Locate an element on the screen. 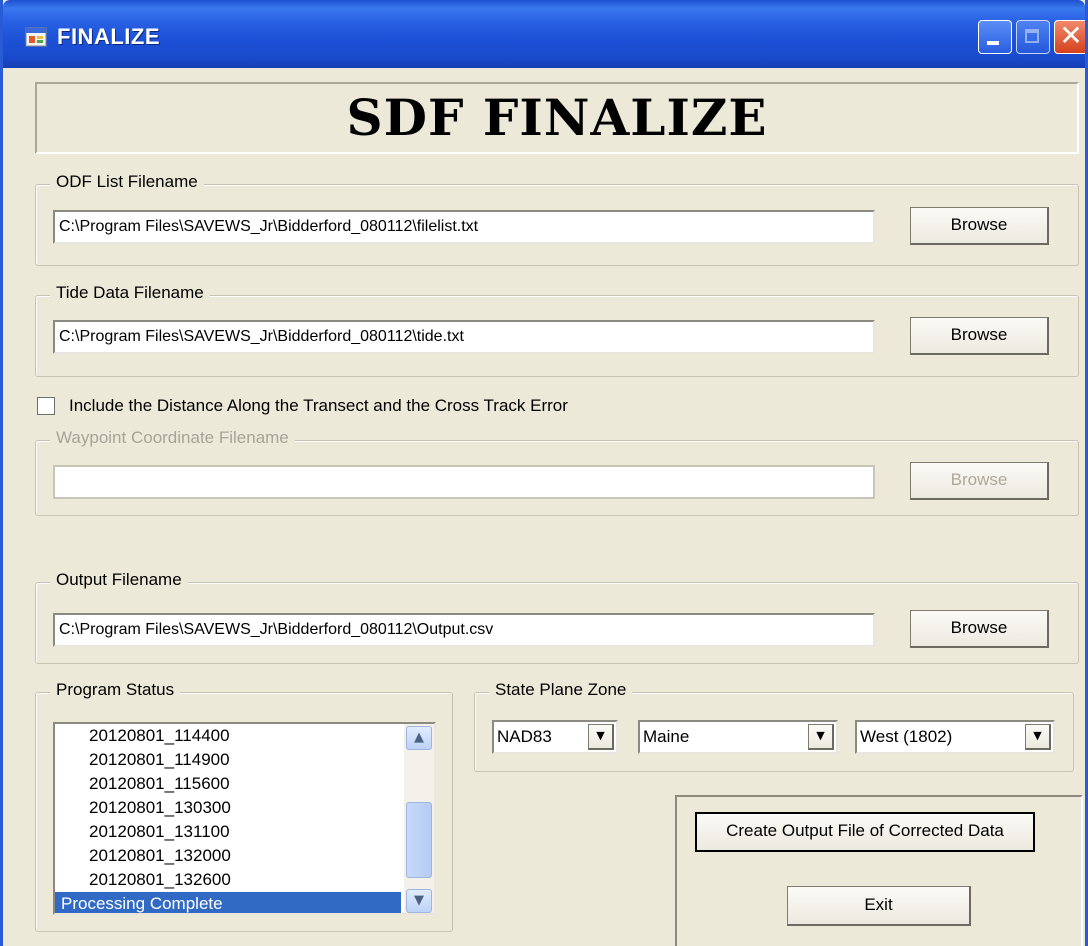  waypoint-browse-button: Browse is located at coordinates (979, 481).